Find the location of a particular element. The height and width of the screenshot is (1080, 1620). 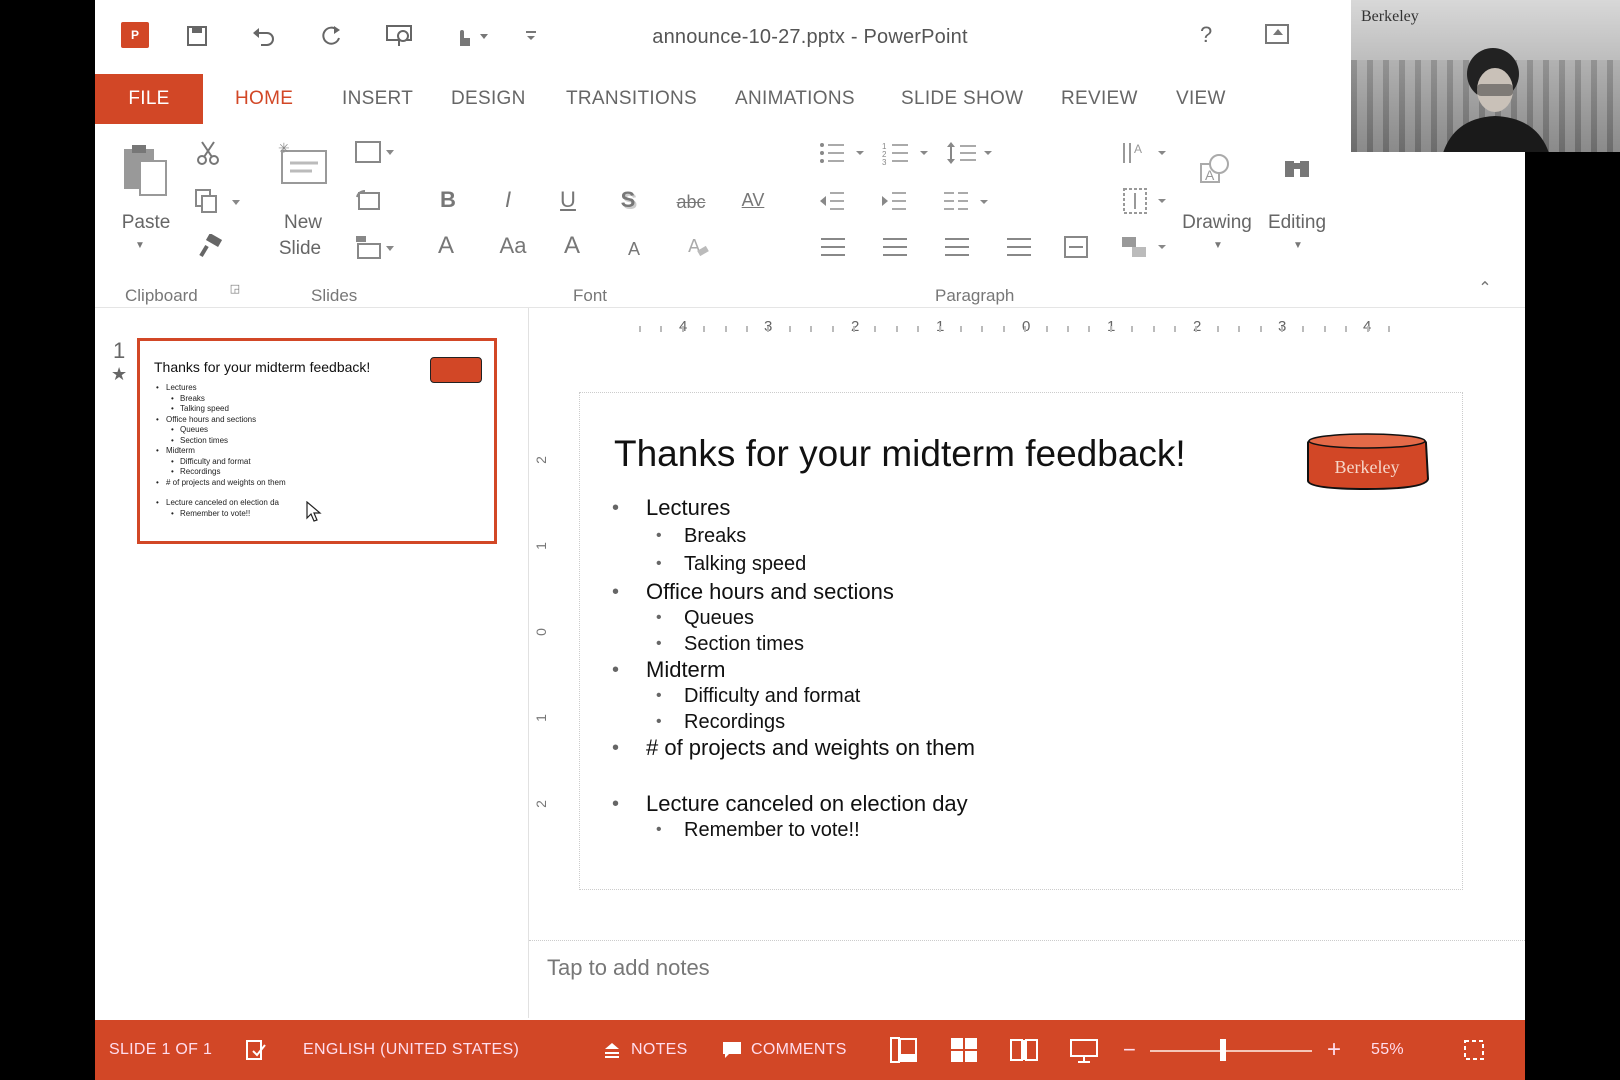

paste-dropdown-chevron-icon: ▼ is located at coordinates (140, 245).